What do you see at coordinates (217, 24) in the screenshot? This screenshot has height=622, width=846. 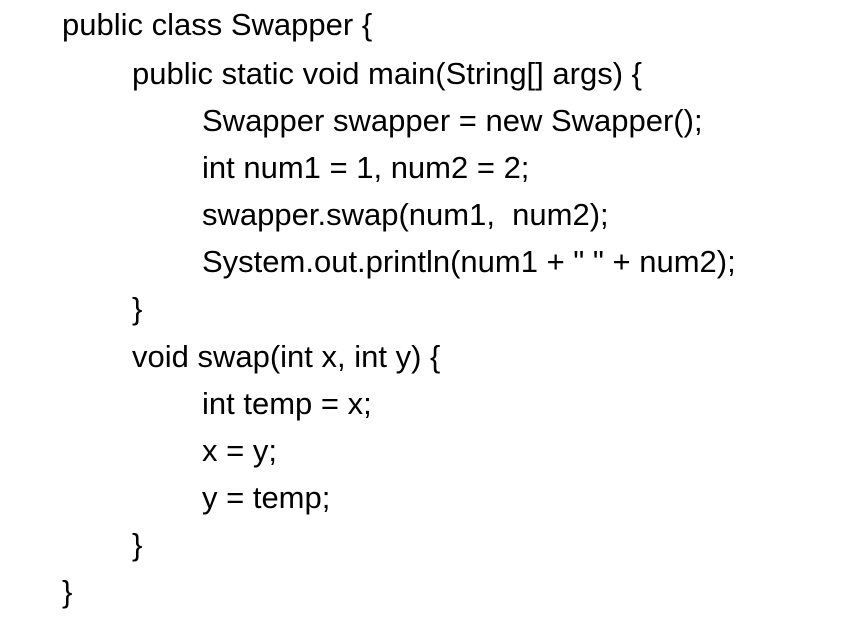 I see `code-line-class-declaration: public class Swapper {` at bounding box center [217, 24].